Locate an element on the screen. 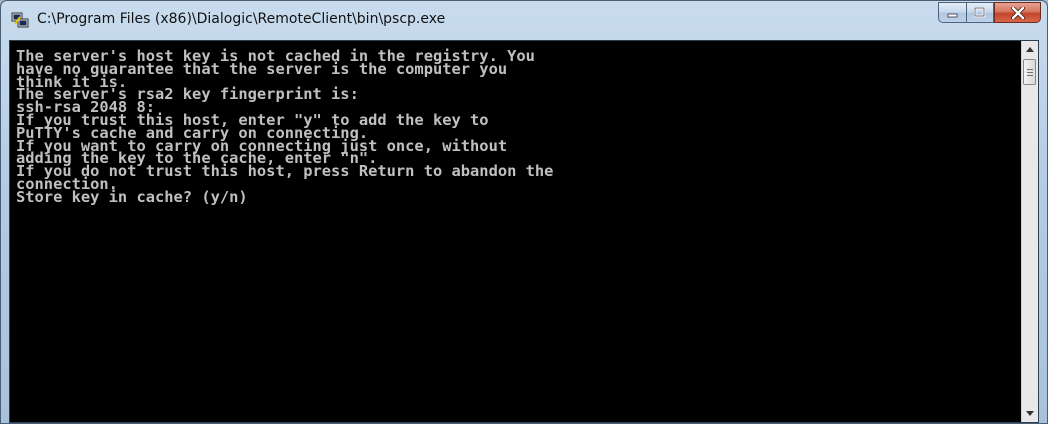 The width and height of the screenshot is (1048, 424). close-icon is located at coordinates (1017, 12).